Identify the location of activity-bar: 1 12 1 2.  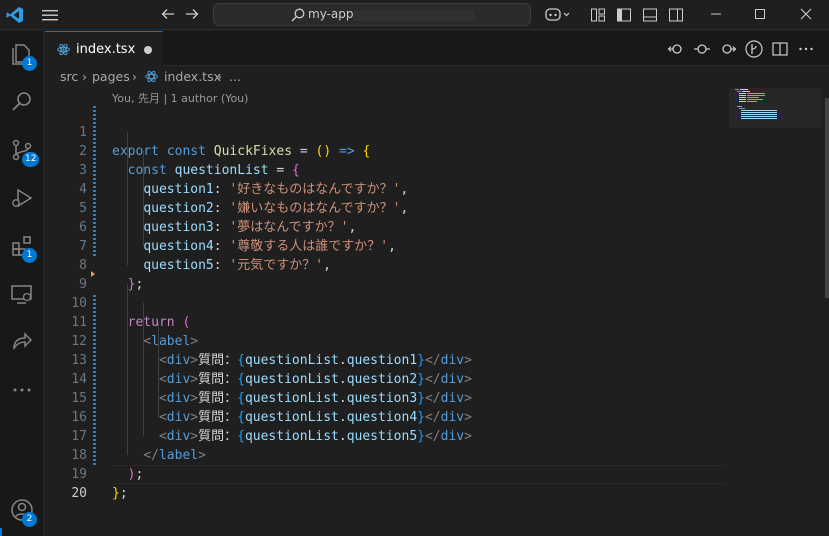
(22, 283).